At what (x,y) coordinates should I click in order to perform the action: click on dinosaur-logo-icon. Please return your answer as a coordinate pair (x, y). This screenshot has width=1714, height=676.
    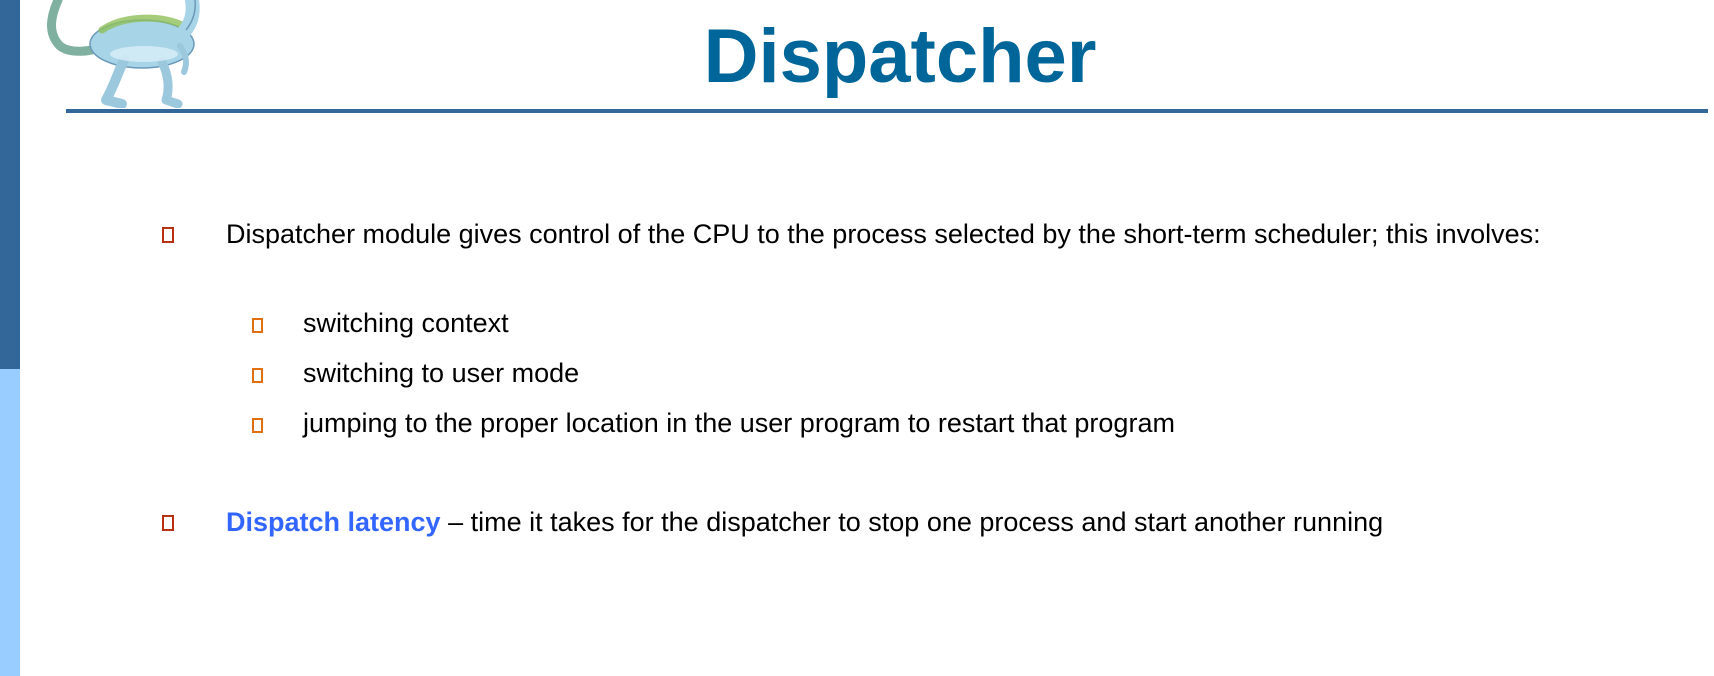
    Looking at the image, I should click on (123, 54).